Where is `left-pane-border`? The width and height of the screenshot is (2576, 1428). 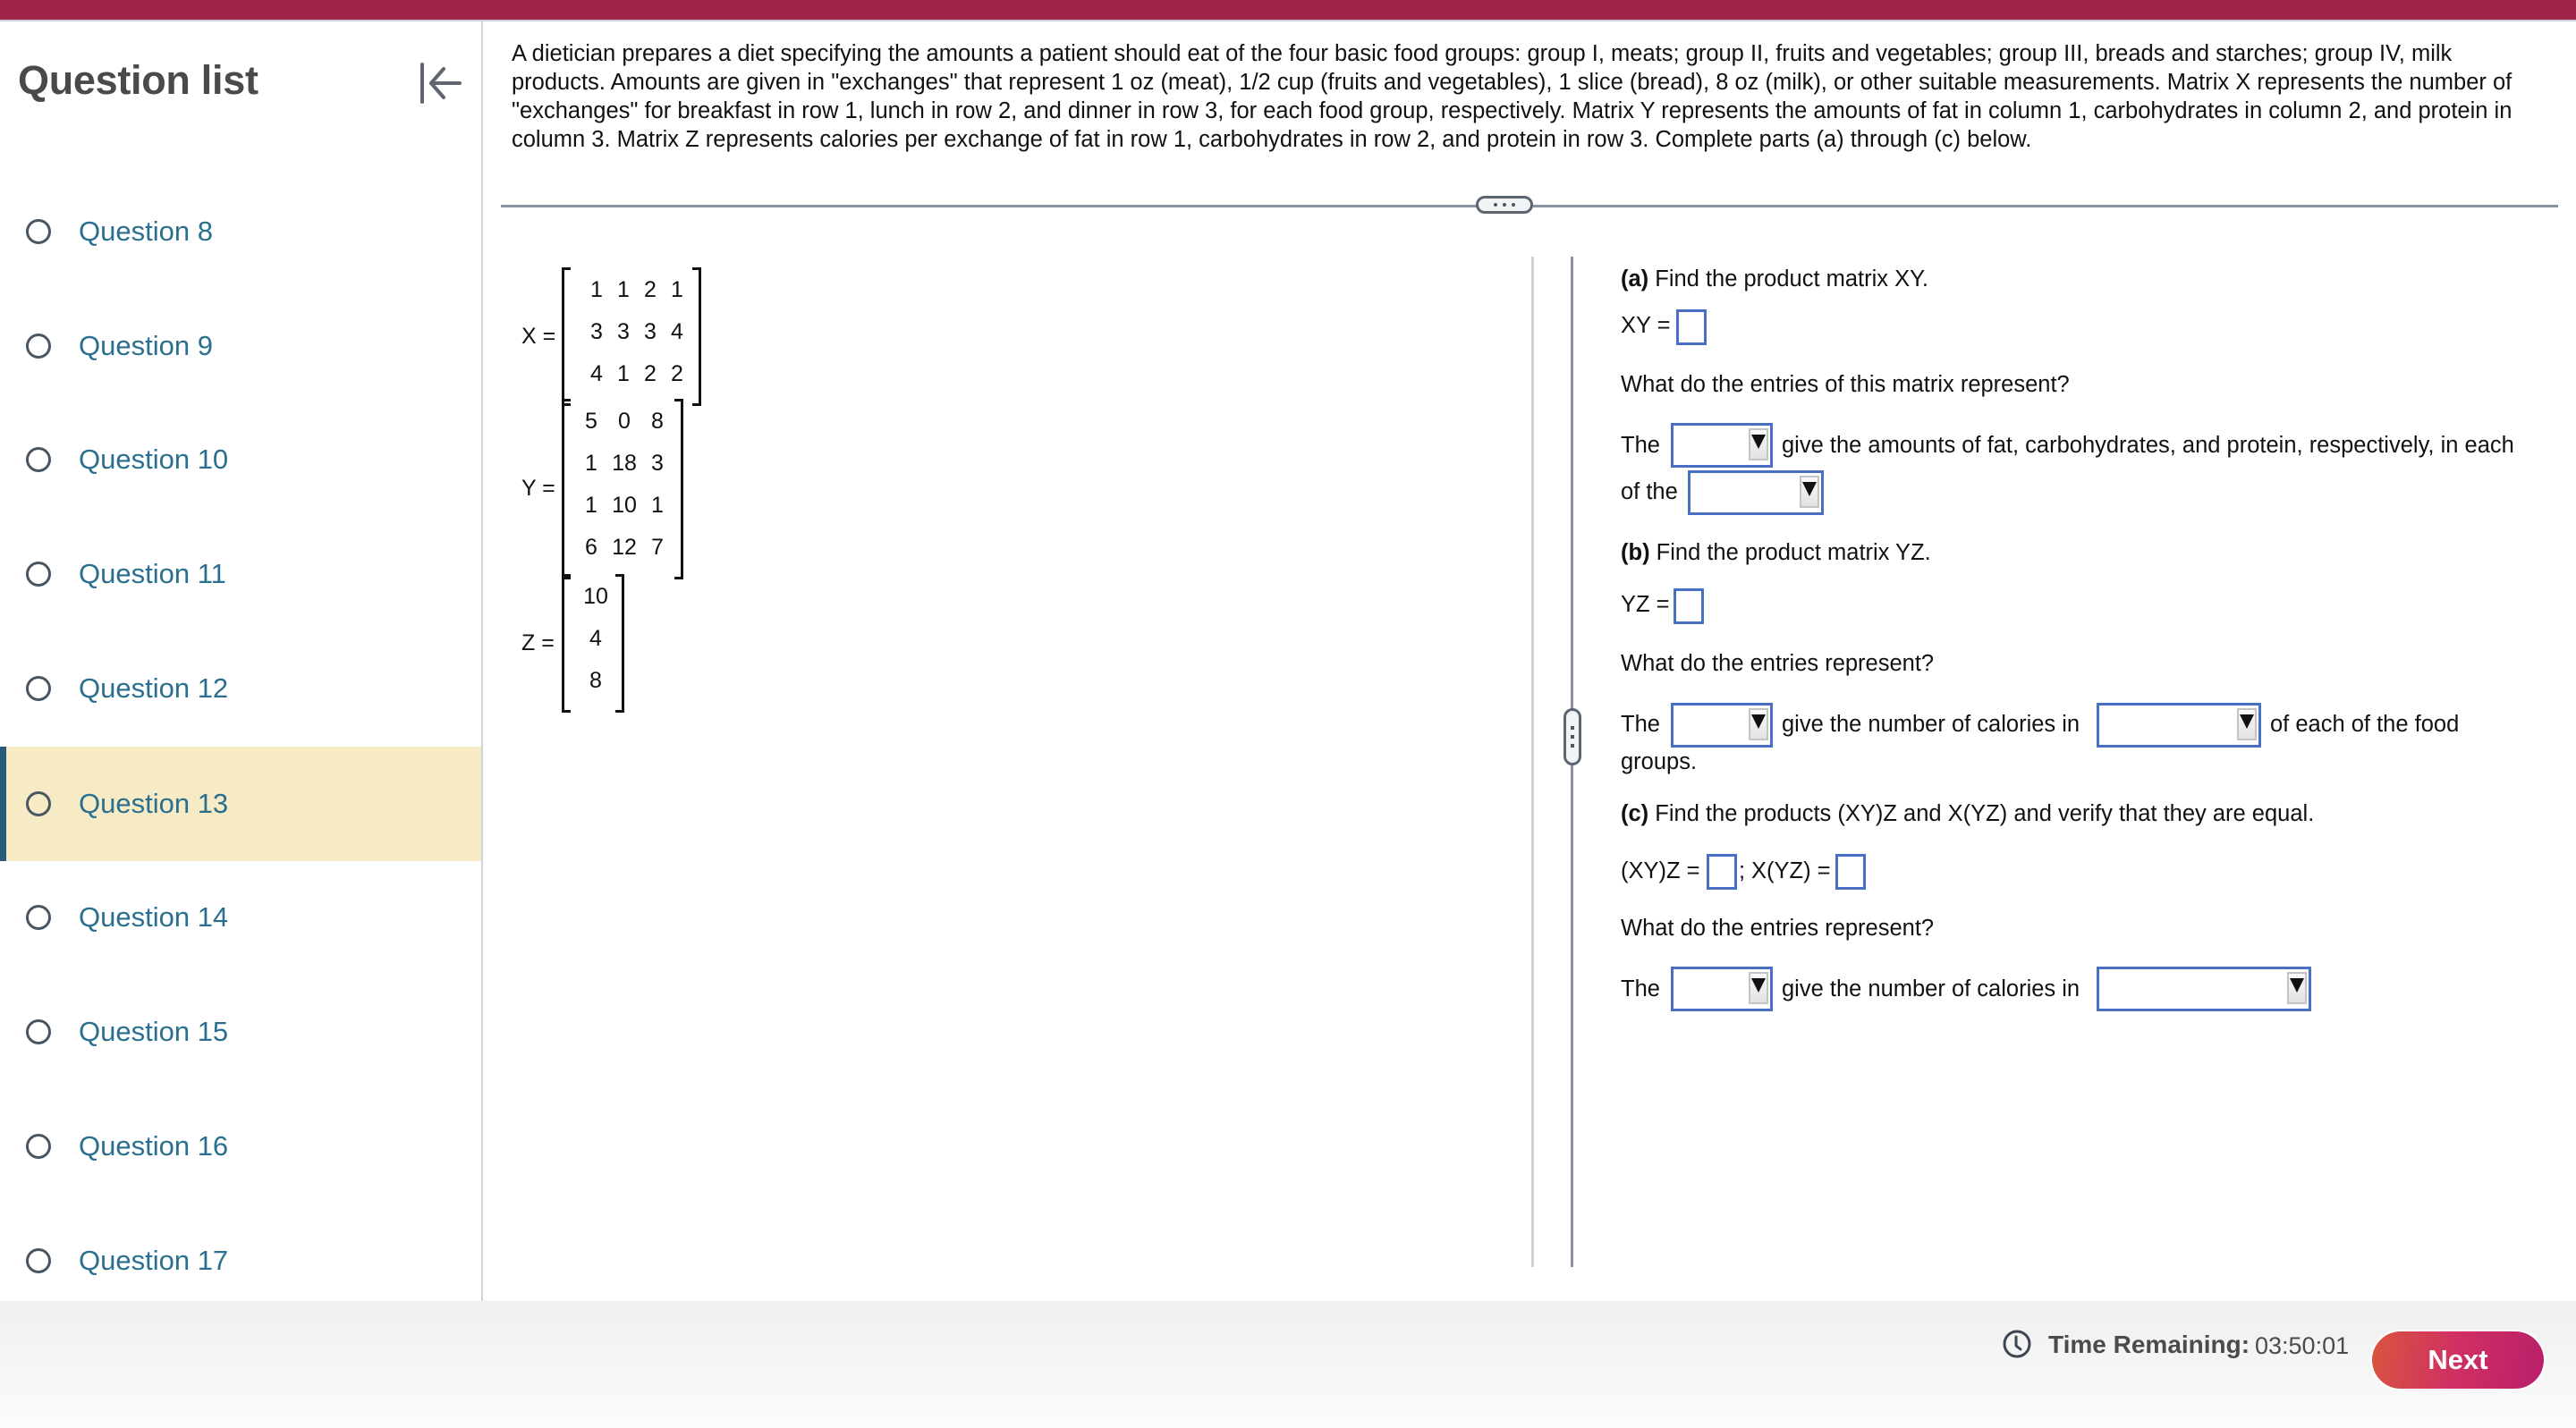
left-pane-border is located at coordinates (1532, 762).